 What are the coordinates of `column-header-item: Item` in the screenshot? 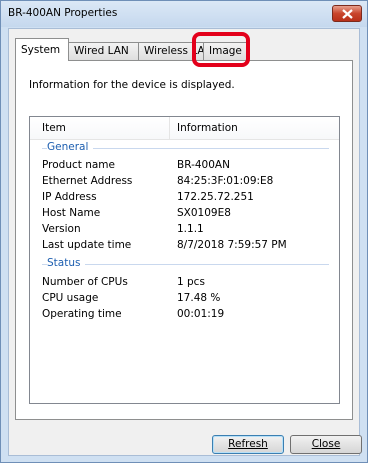 It's located at (54, 128).